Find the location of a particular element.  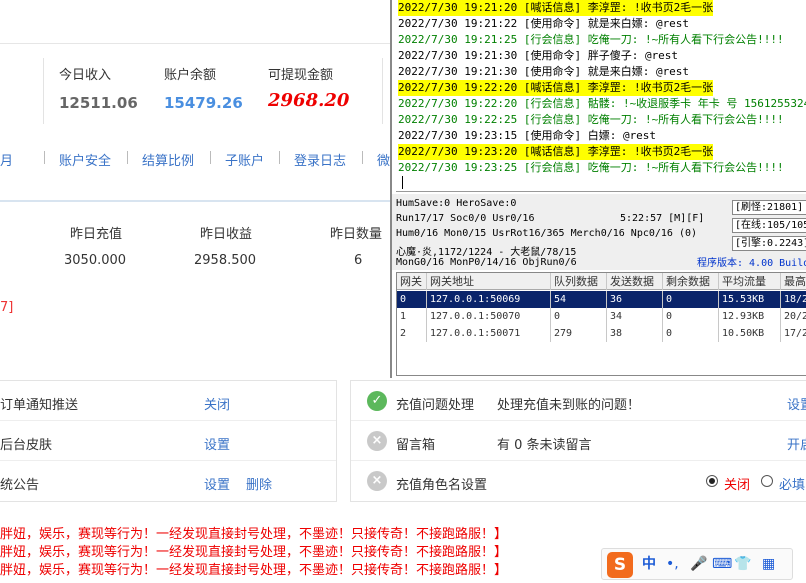

column-header: 队列数据 is located at coordinates (579, 281).